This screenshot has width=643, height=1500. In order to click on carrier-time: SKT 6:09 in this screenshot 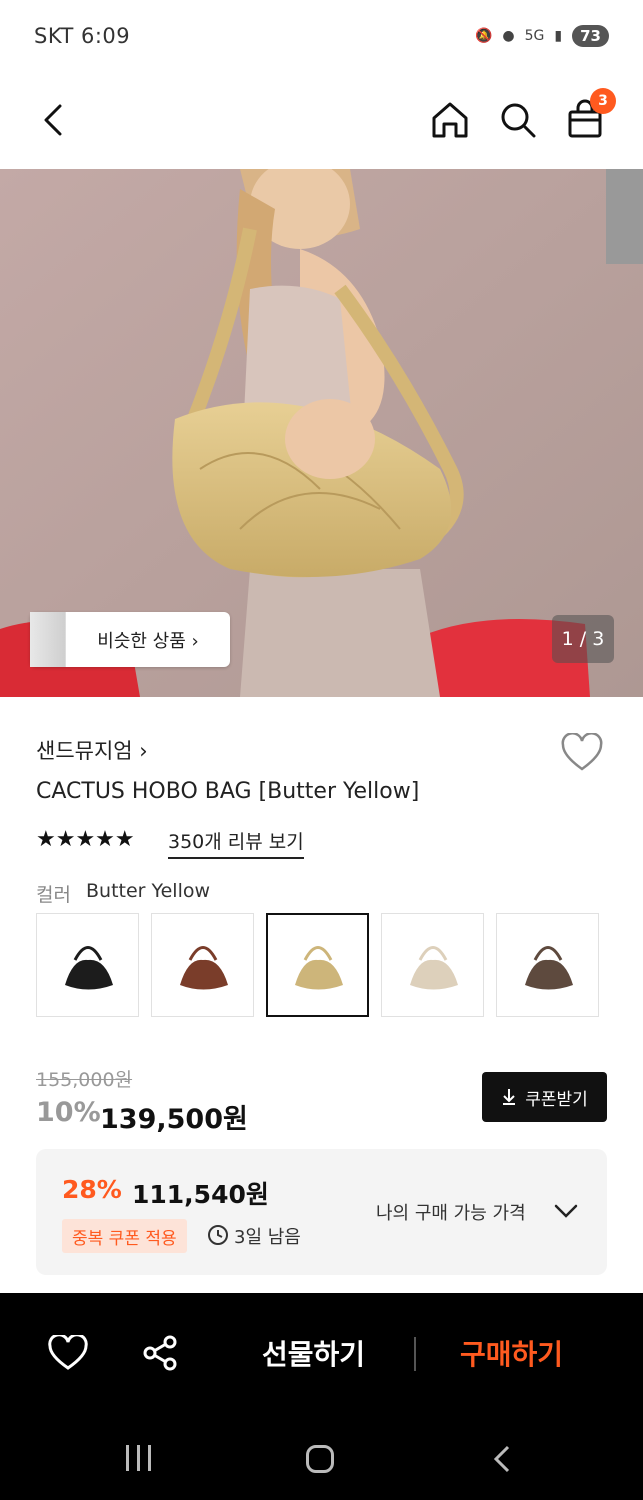, I will do `click(82, 36)`.